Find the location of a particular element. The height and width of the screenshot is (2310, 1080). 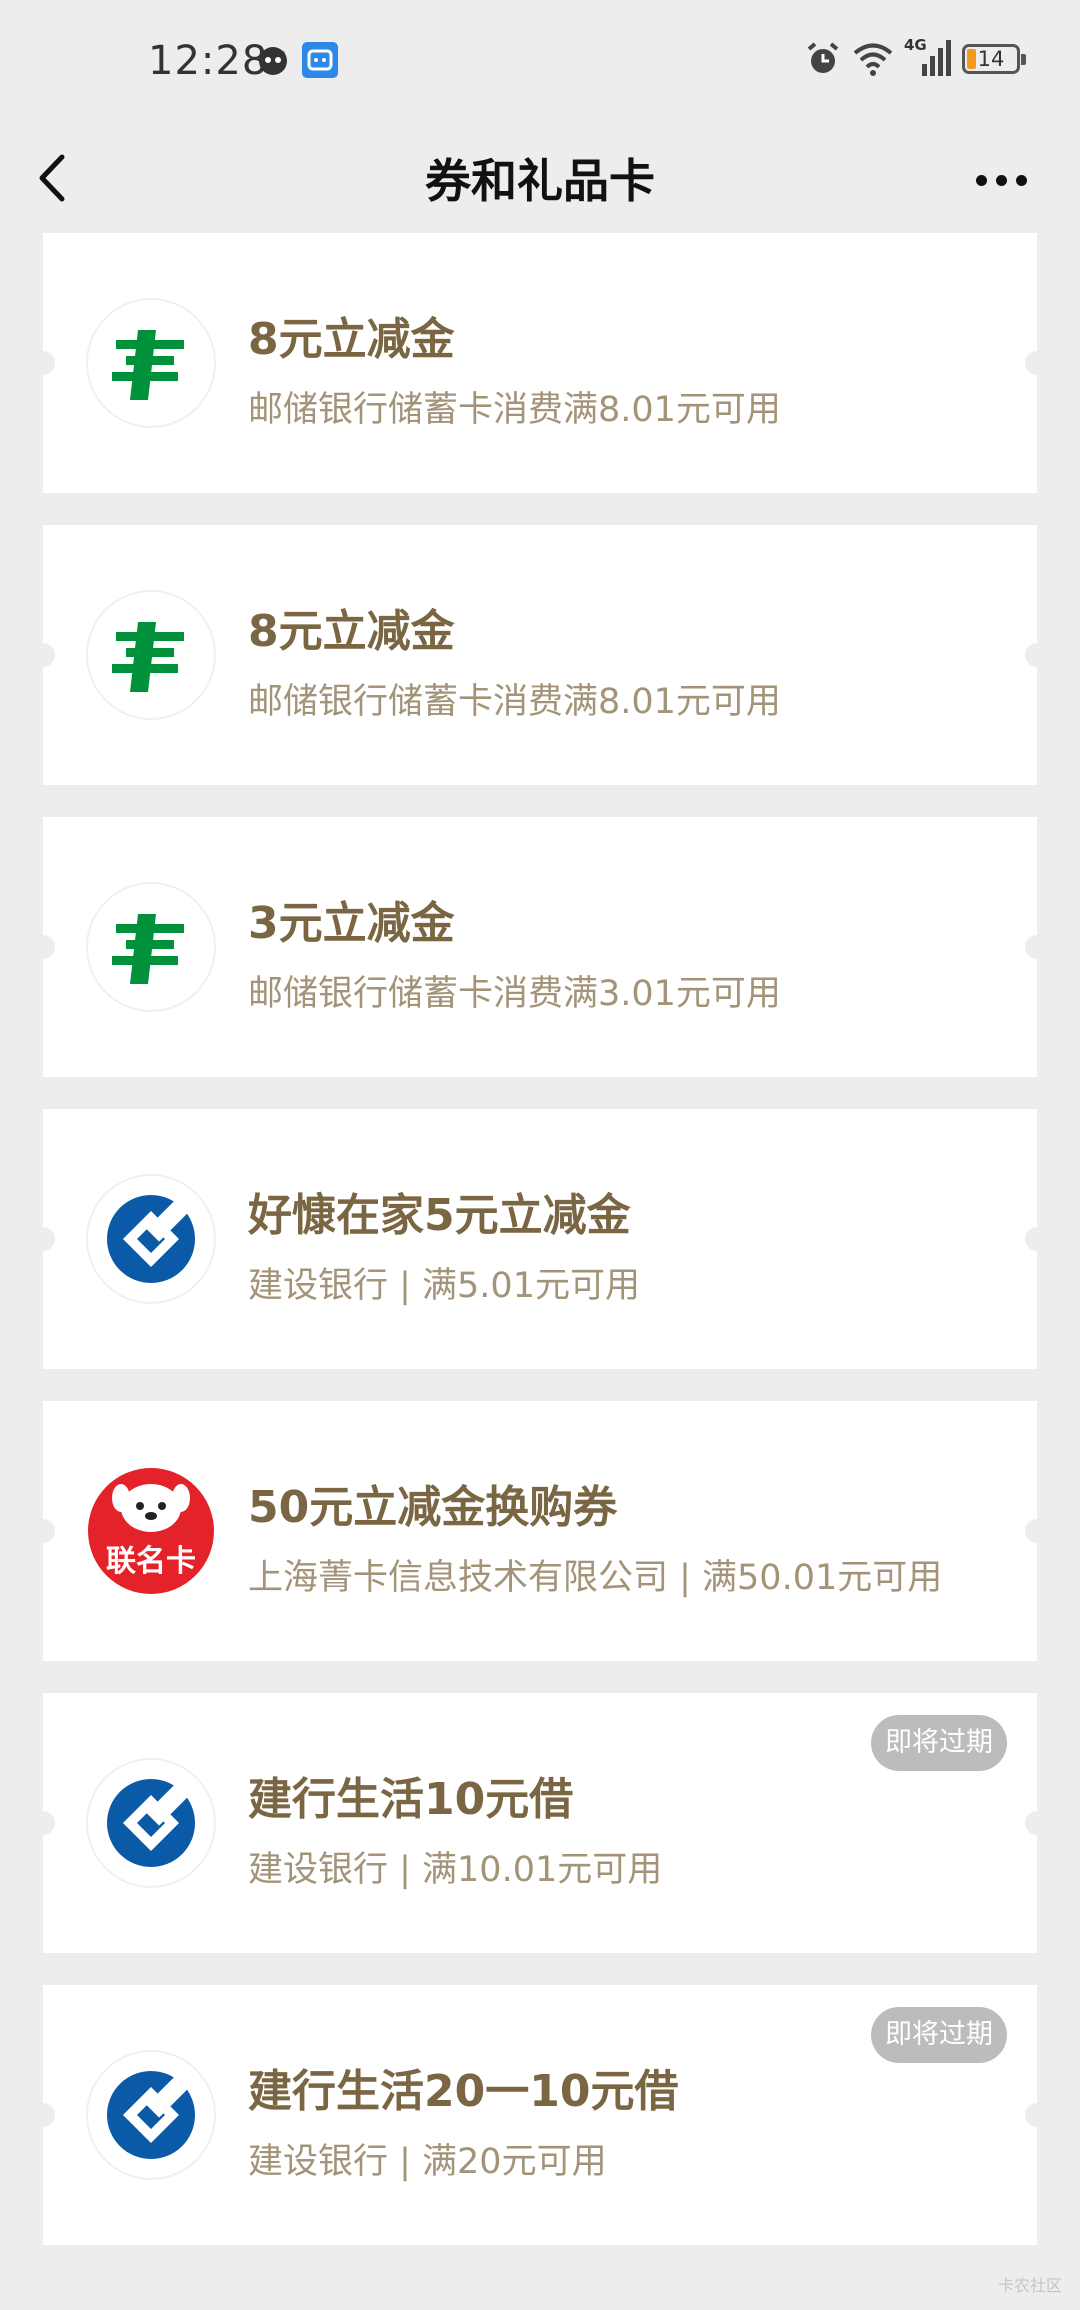

page-title: 券和礼品卡 is located at coordinates (540, 181).